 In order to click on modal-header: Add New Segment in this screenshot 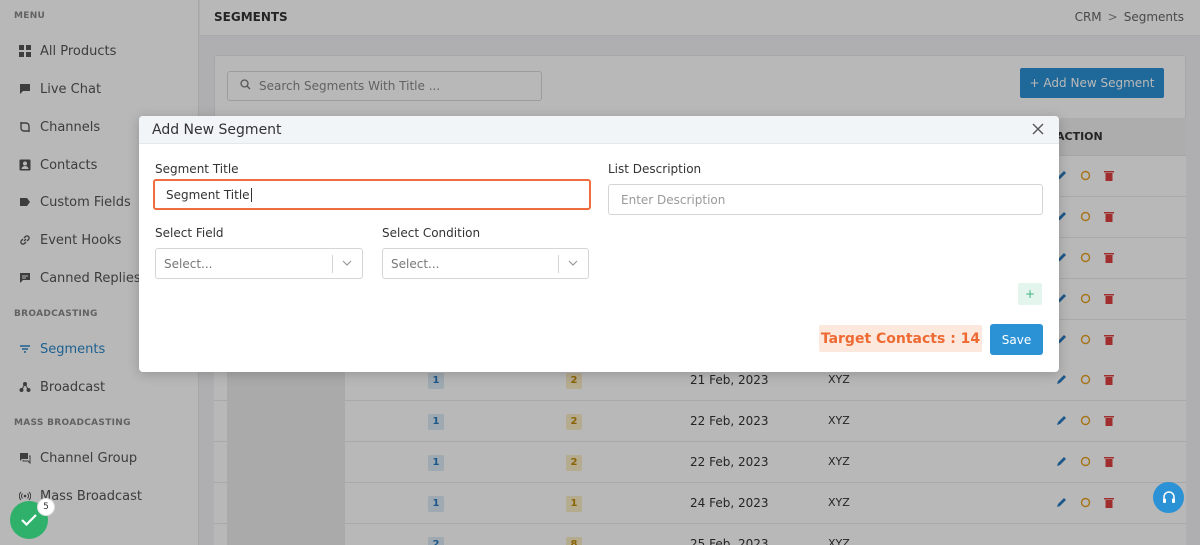, I will do `click(599, 130)`.